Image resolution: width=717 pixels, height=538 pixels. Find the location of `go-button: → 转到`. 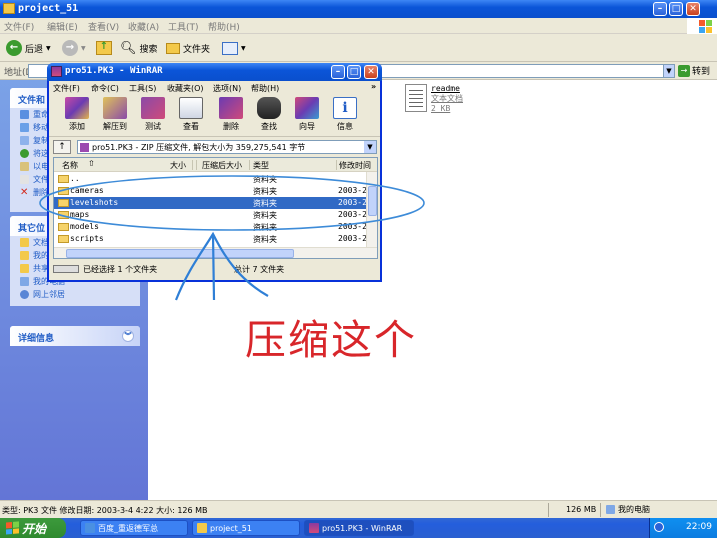

go-button: → 转到 is located at coordinates (694, 70).